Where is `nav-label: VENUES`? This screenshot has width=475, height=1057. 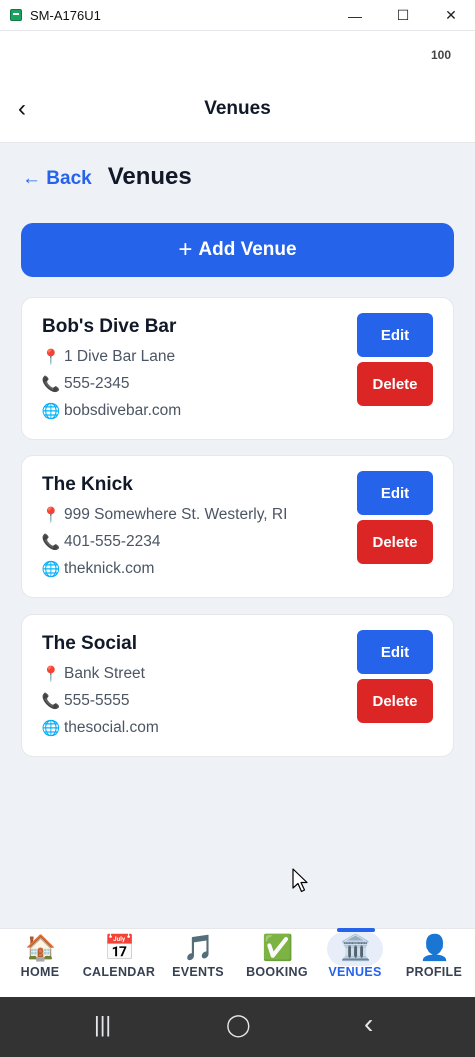 nav-label: VENUES is located at coordinates (355, 972).